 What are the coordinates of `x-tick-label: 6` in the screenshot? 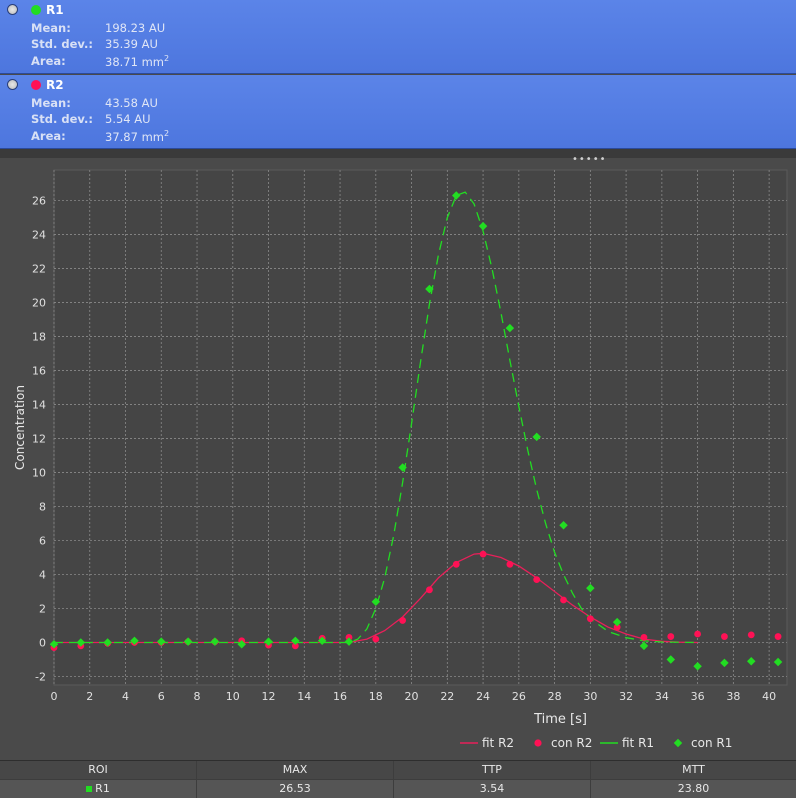 It's located at (161, 696).